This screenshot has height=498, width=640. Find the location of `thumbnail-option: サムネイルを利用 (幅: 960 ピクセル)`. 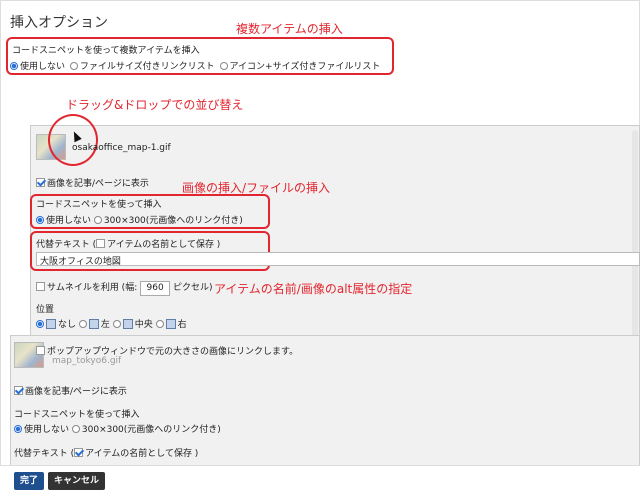

thumbnail-option: サムネイルを利用 (幅: 960 ピクセル) is located at coordinates (124, 288).